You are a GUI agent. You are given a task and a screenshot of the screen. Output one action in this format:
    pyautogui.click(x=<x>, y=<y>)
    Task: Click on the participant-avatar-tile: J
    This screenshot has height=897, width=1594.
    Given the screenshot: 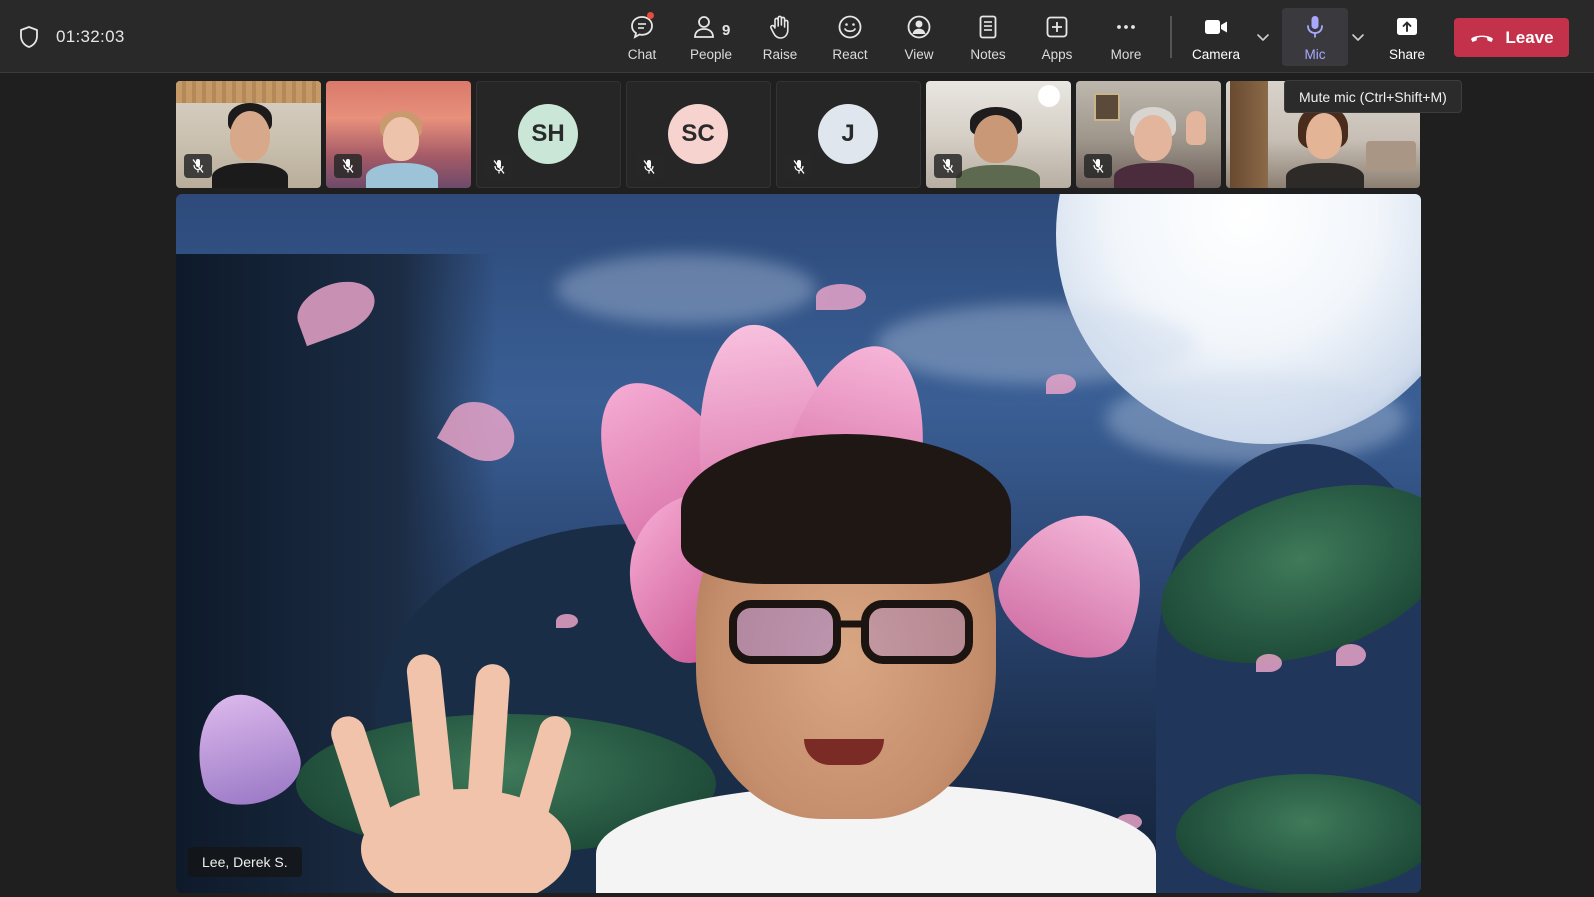 What is the action you would take?
    pyautogui.click(x=848, y=134)
    